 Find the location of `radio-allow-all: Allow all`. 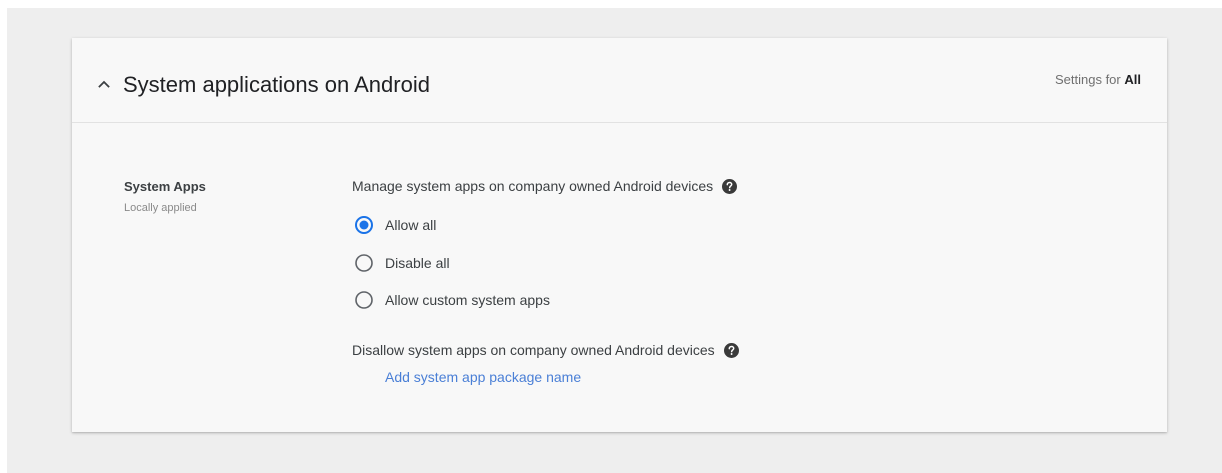

radio-allow-all: Allow all is located at coordinates (395, 225).